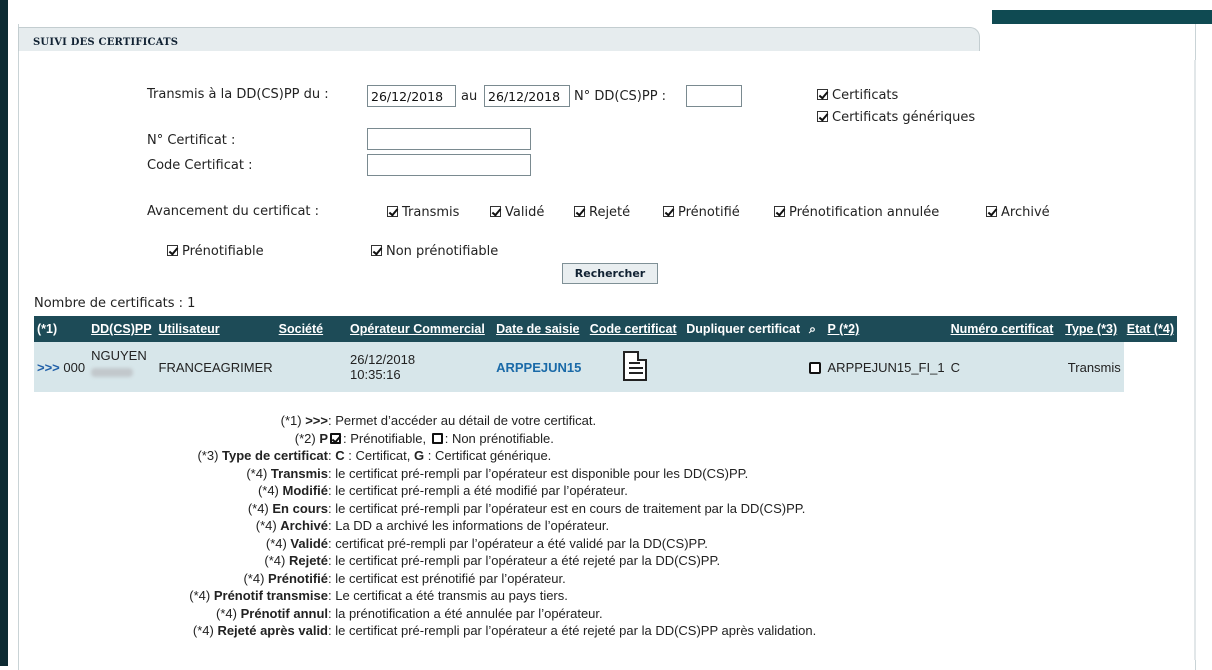 This screenshot has height=670, width=1212. Describe the element at coordinates (1093, 367) in the screenshot. I see `etat-cell: Transmis` at that location.